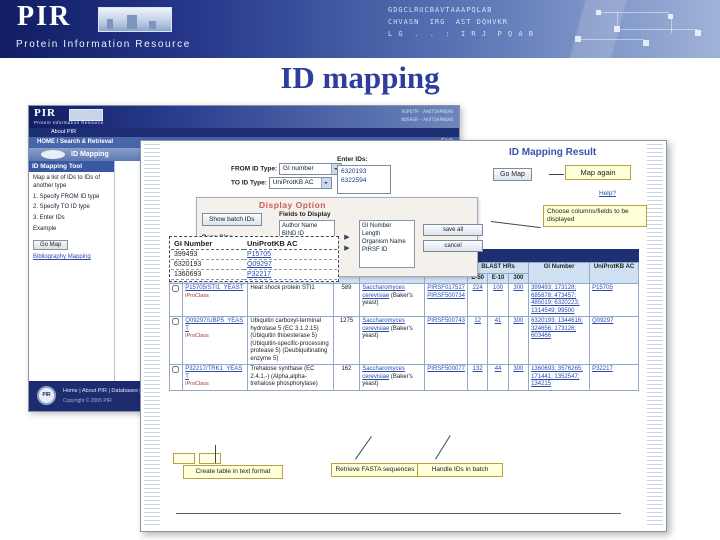 The width and height of the screenshot is (720, 540). I want to click on sidebar-header: ID Mapping Tool, so click(71, 166).